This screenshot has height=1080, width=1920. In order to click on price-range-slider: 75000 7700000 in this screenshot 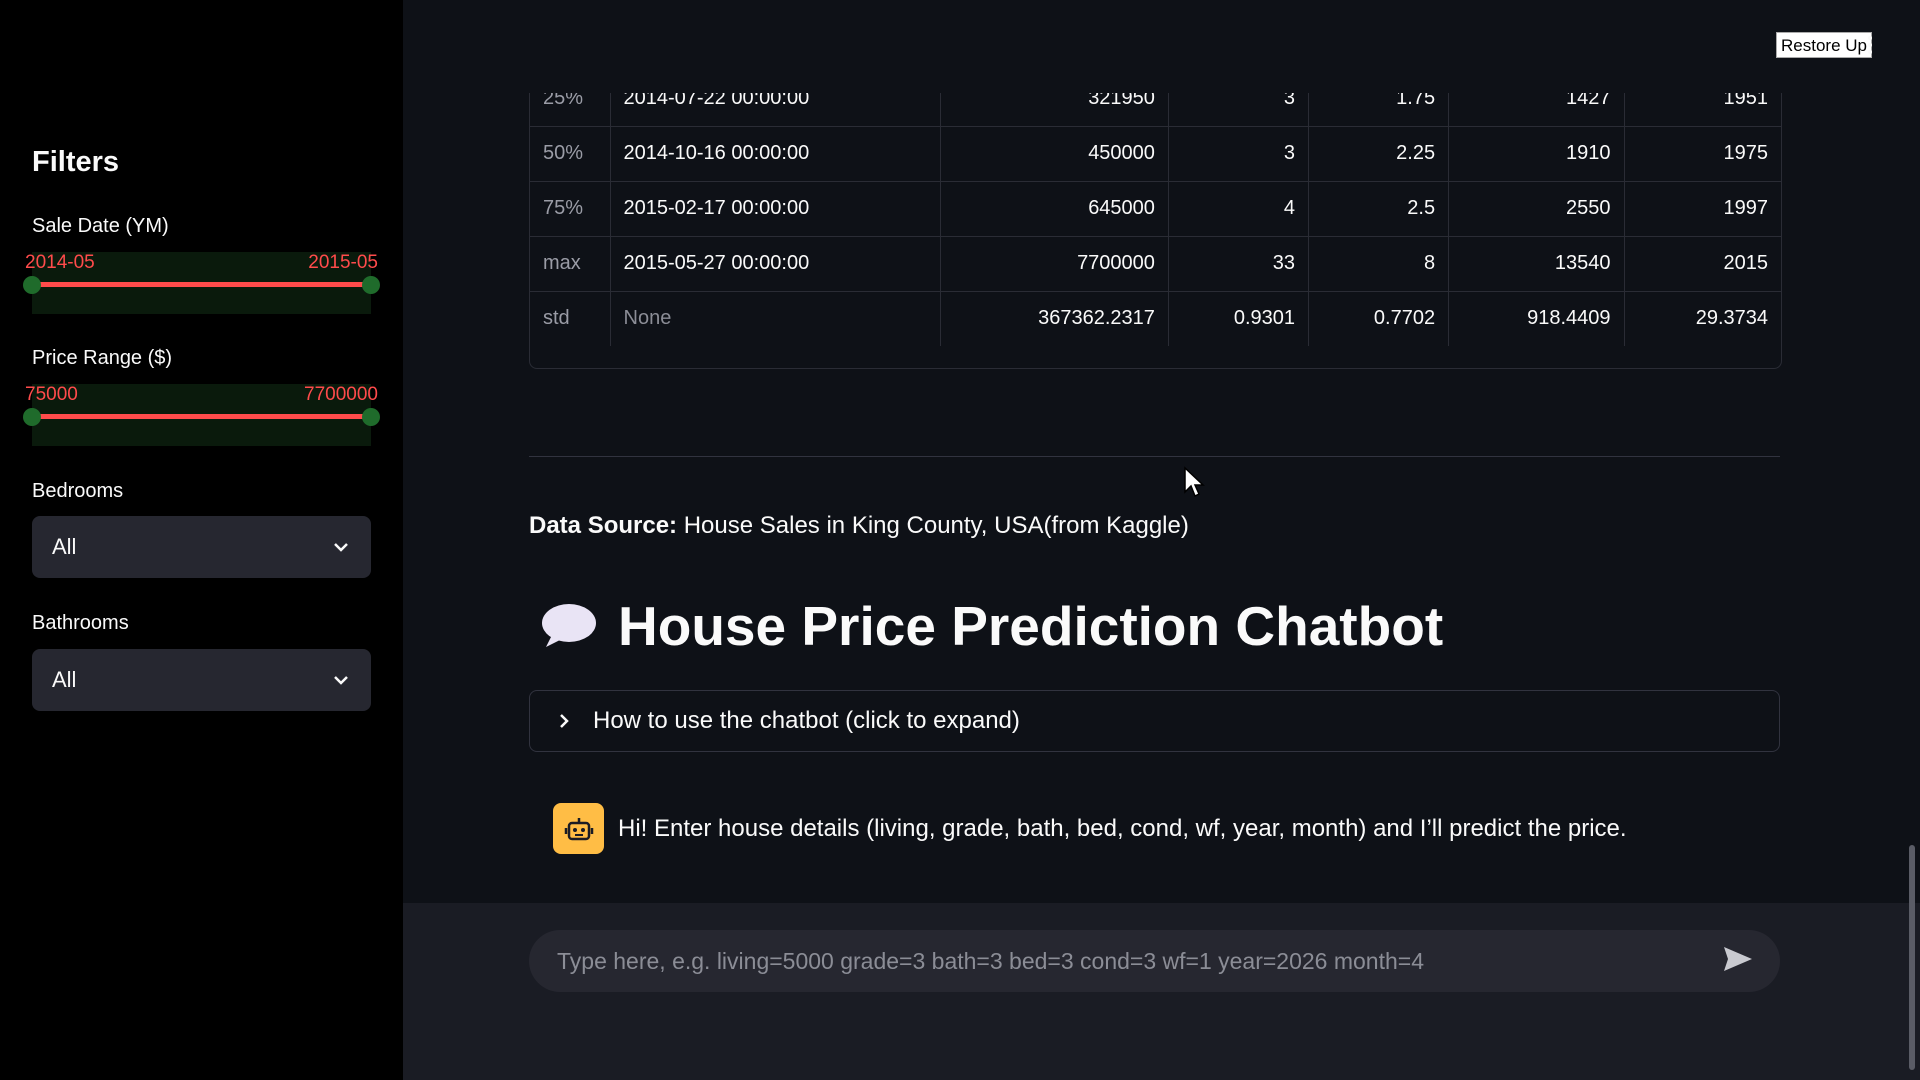, I will do `click(201, 415)`.